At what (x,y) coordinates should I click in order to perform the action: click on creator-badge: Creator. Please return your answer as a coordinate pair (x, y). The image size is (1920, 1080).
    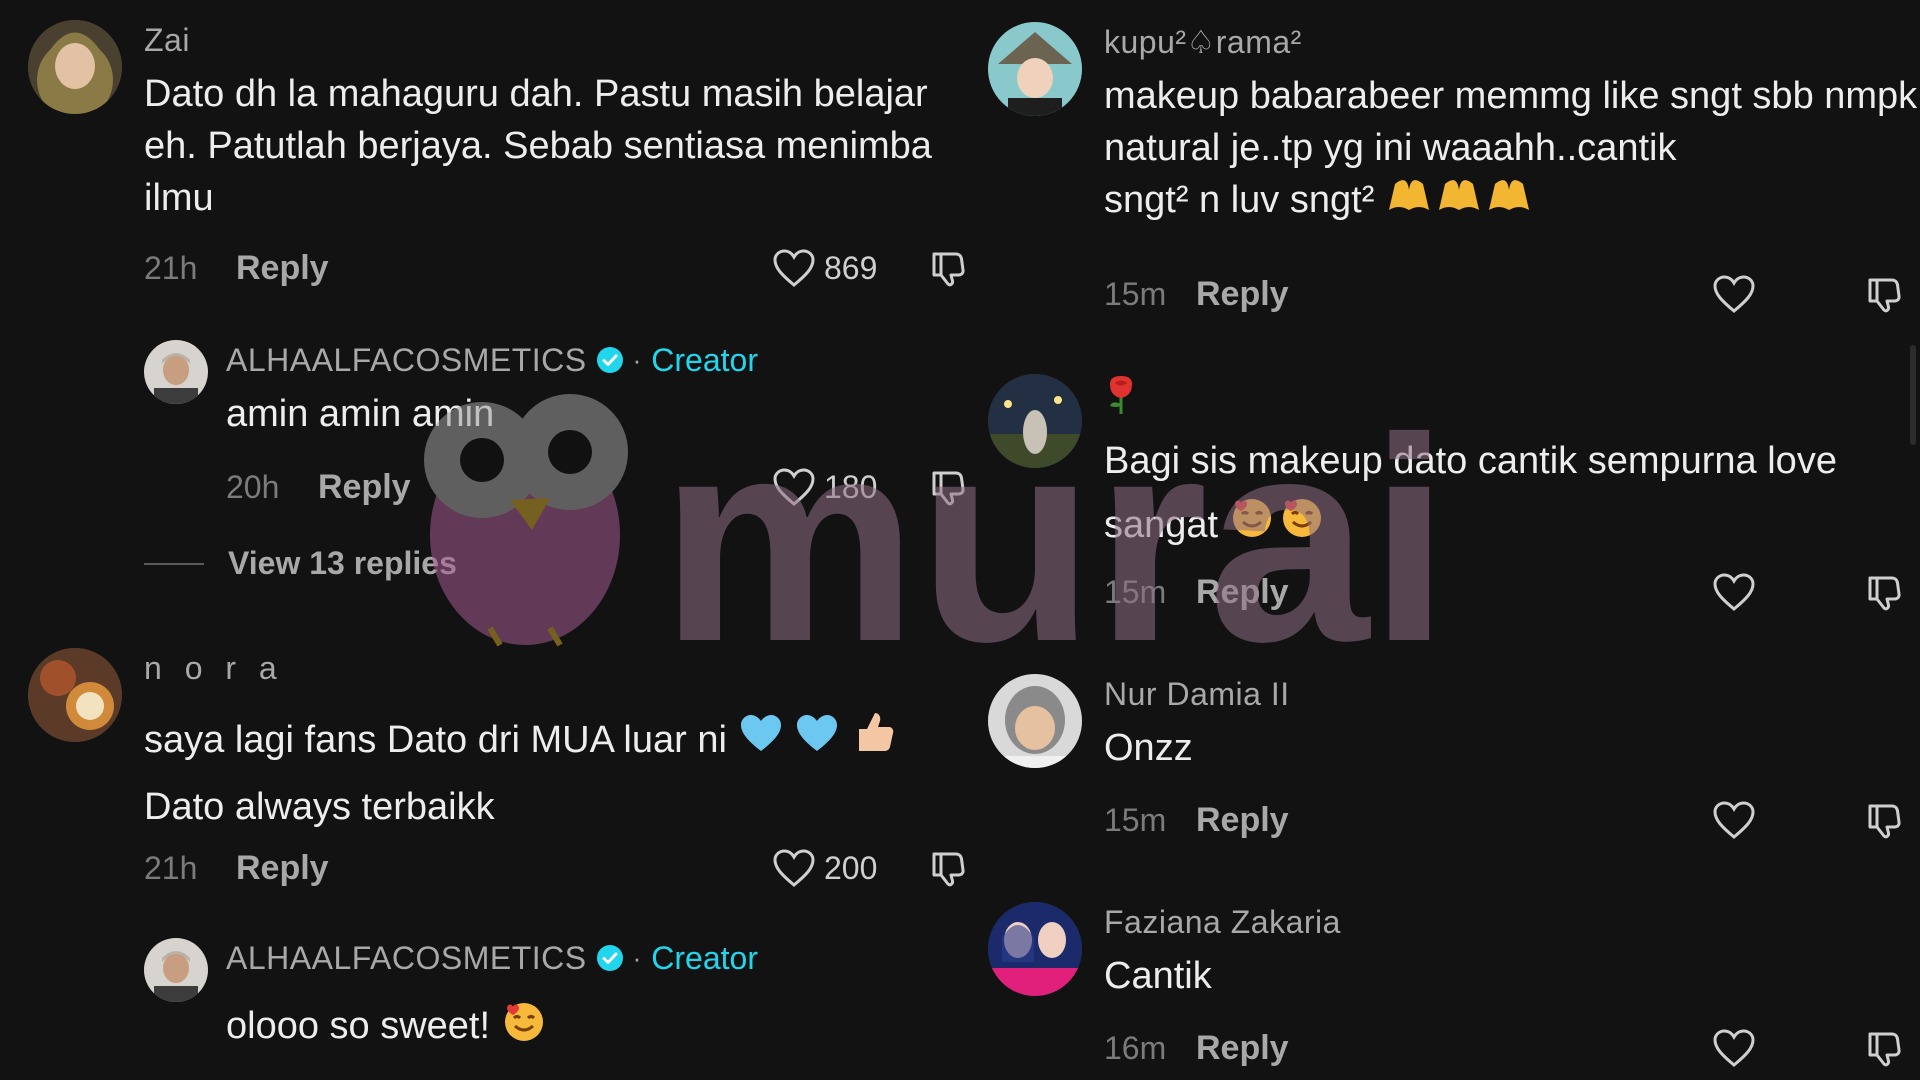
    Looking at the image, I should click on (704, 359).